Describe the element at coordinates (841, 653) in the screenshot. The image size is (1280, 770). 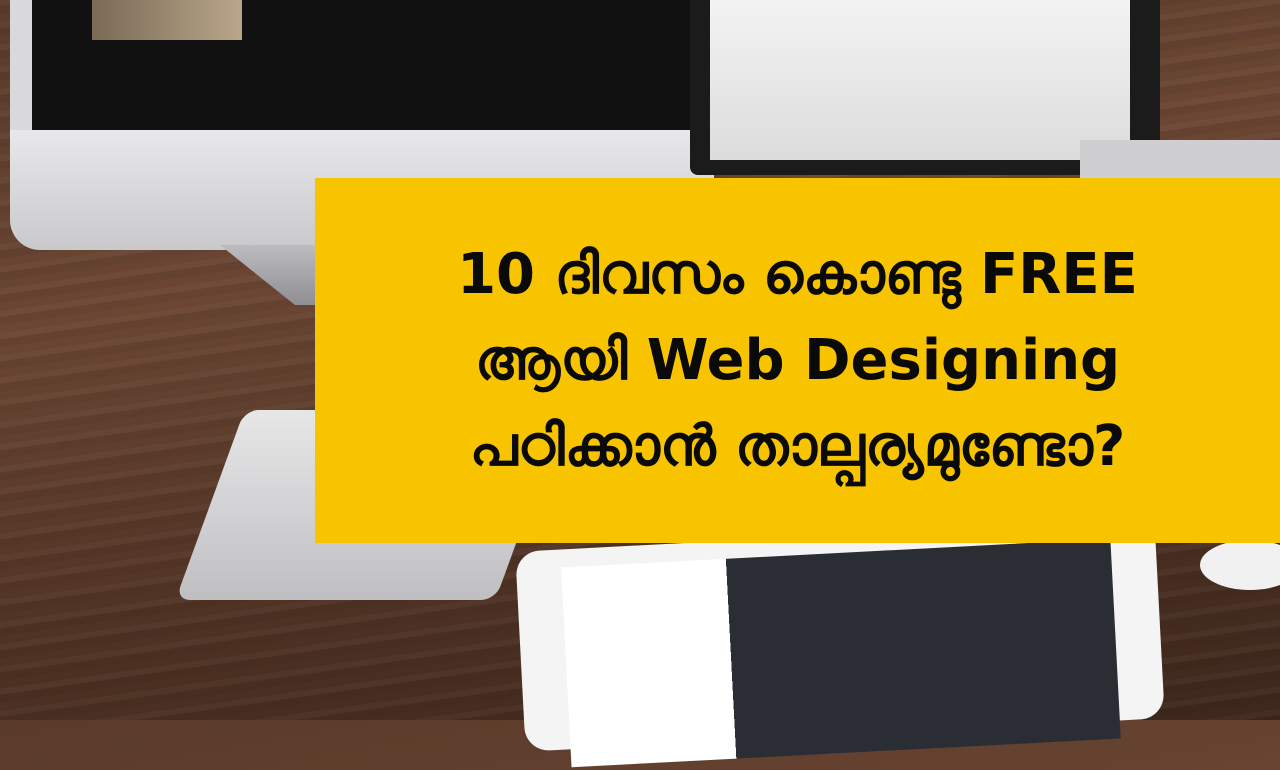
I see `tablet-screen` at that location.